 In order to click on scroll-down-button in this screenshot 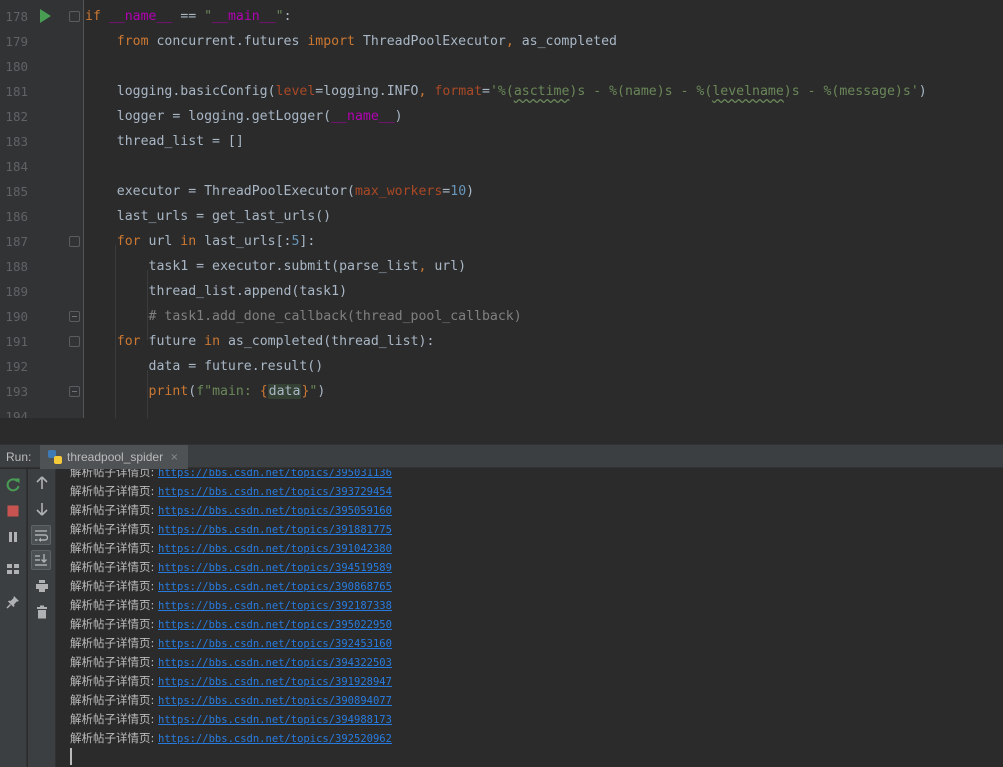, I will do `click(42, 509)`.